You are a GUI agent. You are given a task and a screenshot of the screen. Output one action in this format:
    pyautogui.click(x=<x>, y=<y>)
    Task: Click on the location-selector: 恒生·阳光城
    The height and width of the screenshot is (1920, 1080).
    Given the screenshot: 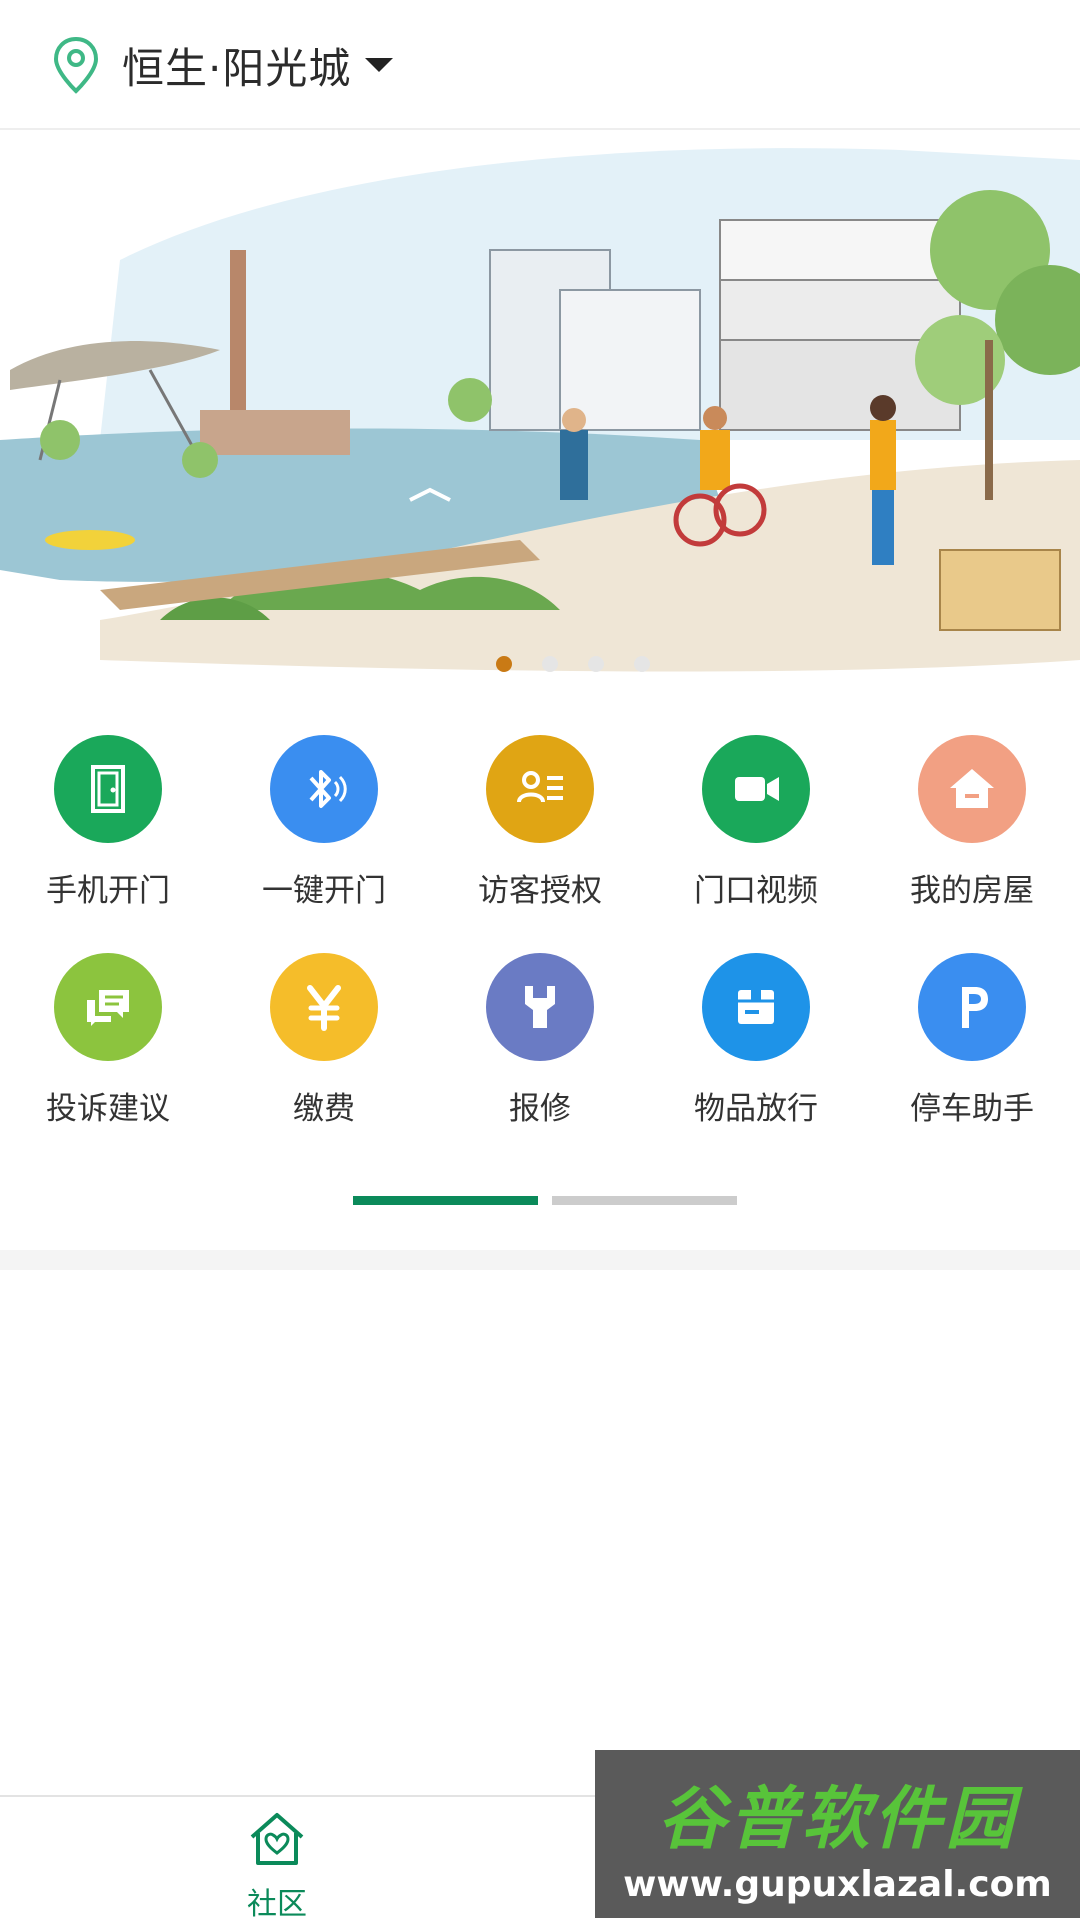 What is the action you would take?
    pyautogui.click(x=223, y=65)
    